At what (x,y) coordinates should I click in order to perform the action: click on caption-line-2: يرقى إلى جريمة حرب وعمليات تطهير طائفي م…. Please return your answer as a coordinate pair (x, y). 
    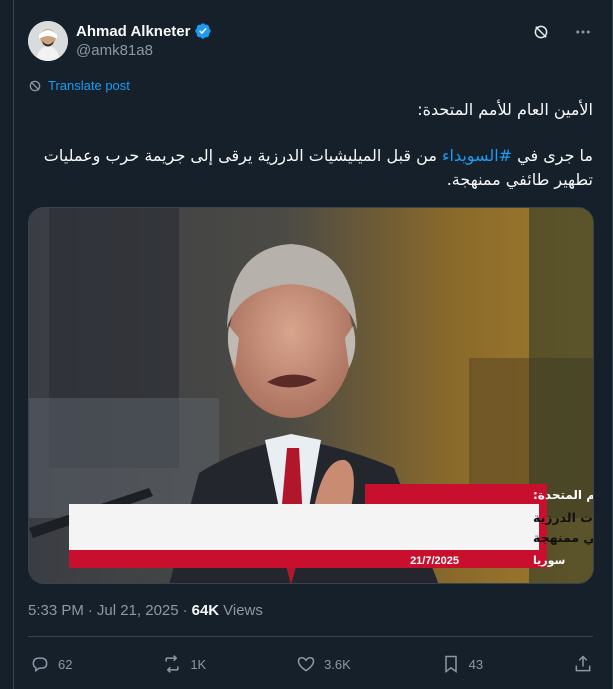
    Looking at the image, I should click on (563, 537).